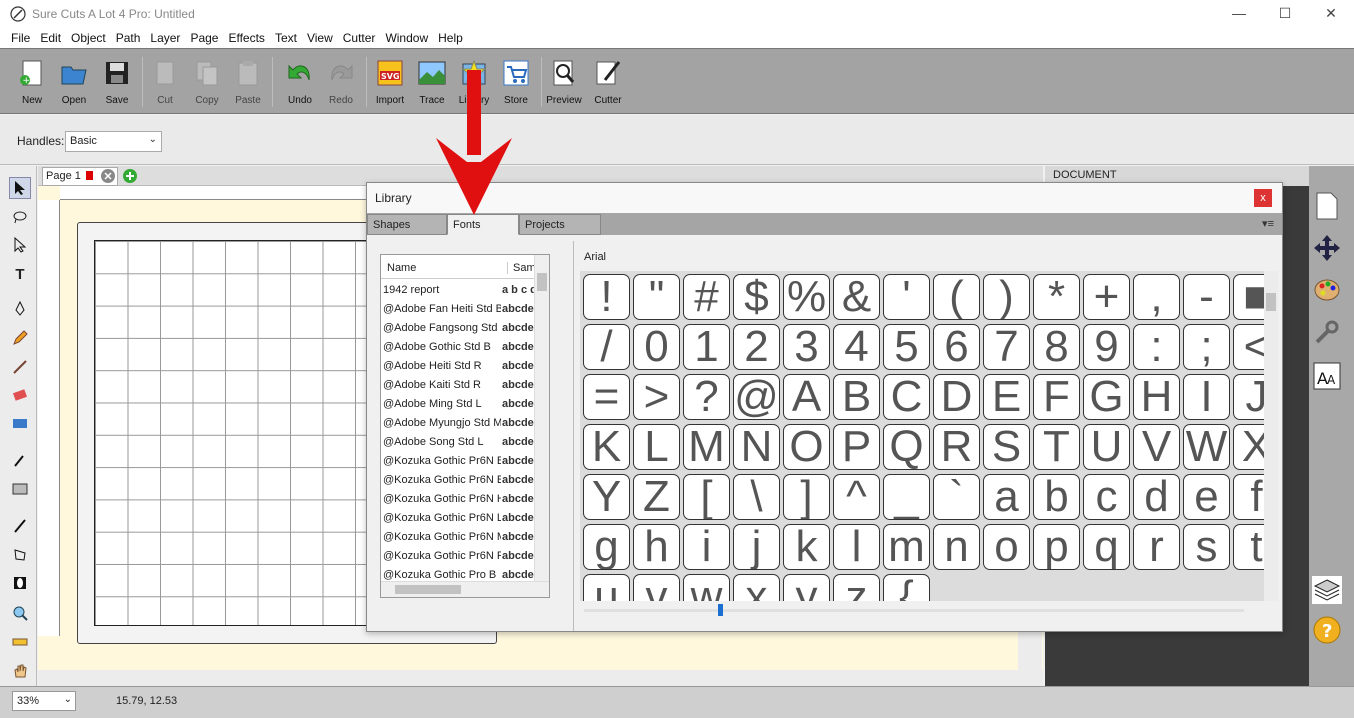 The image size is (1354, 718). What do you see at coordinates (32, 83) in the screenshot?
I see `new-button: + New` at bounding box center [32, 83].